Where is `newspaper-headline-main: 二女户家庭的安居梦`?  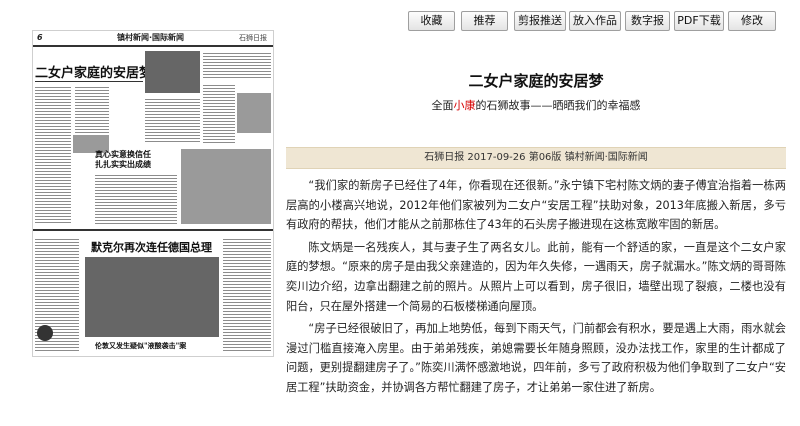 newspaper-headline-main: 二女户家庭的安居梦 is located at coordinates (94, 73).